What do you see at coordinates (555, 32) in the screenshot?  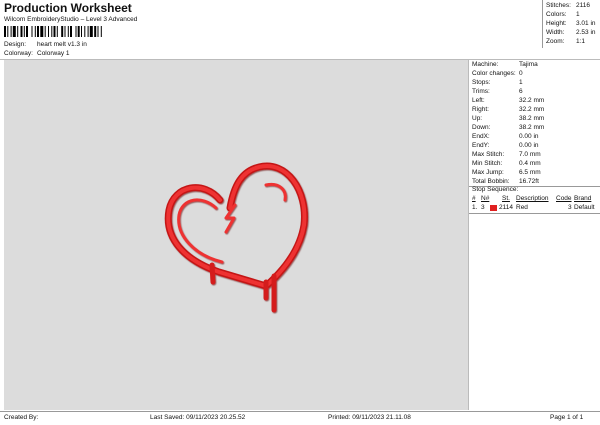 I see `width-label: Width:` at bounding box center [555, 32].